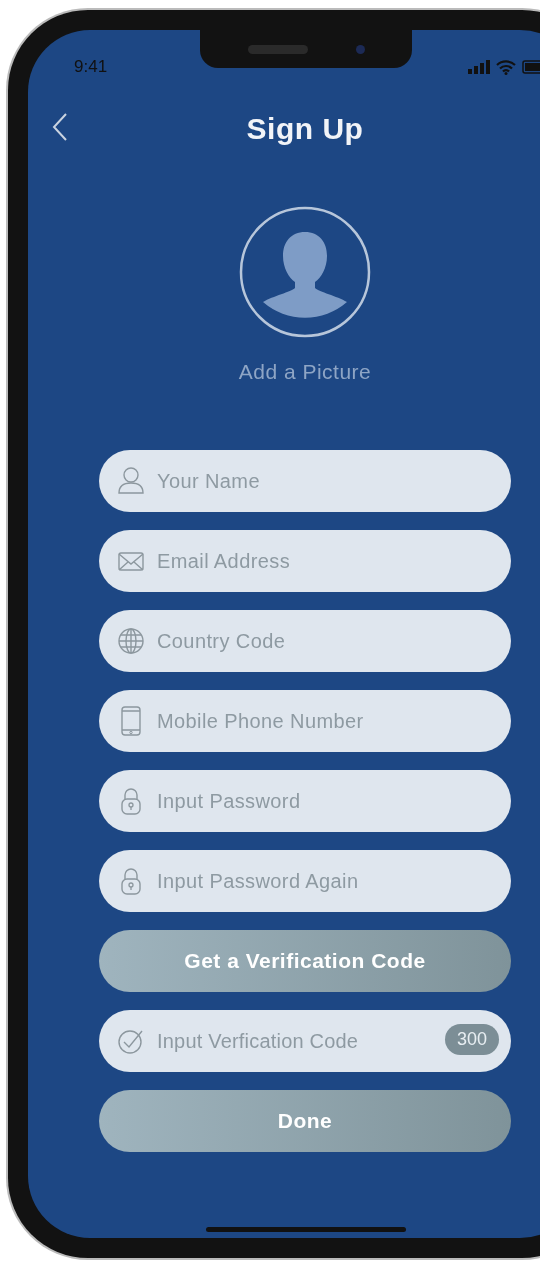 This screenshot has width=540, height=1263. What do you see at coordinates (305, 129) in the screenshot?
I see `page-title: Sign Up` at bounding box center [305, 129].